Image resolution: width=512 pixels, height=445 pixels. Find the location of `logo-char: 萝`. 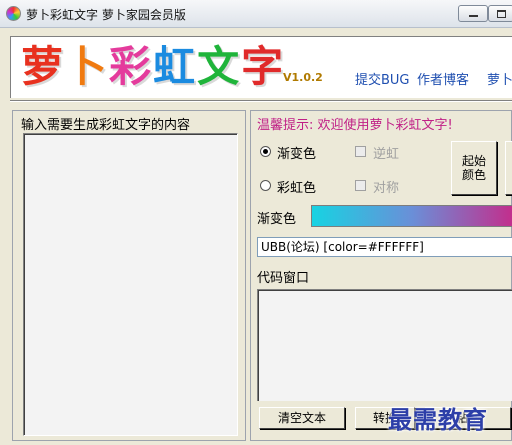

logo-char: 萝 is located at coordinates (43, 66).